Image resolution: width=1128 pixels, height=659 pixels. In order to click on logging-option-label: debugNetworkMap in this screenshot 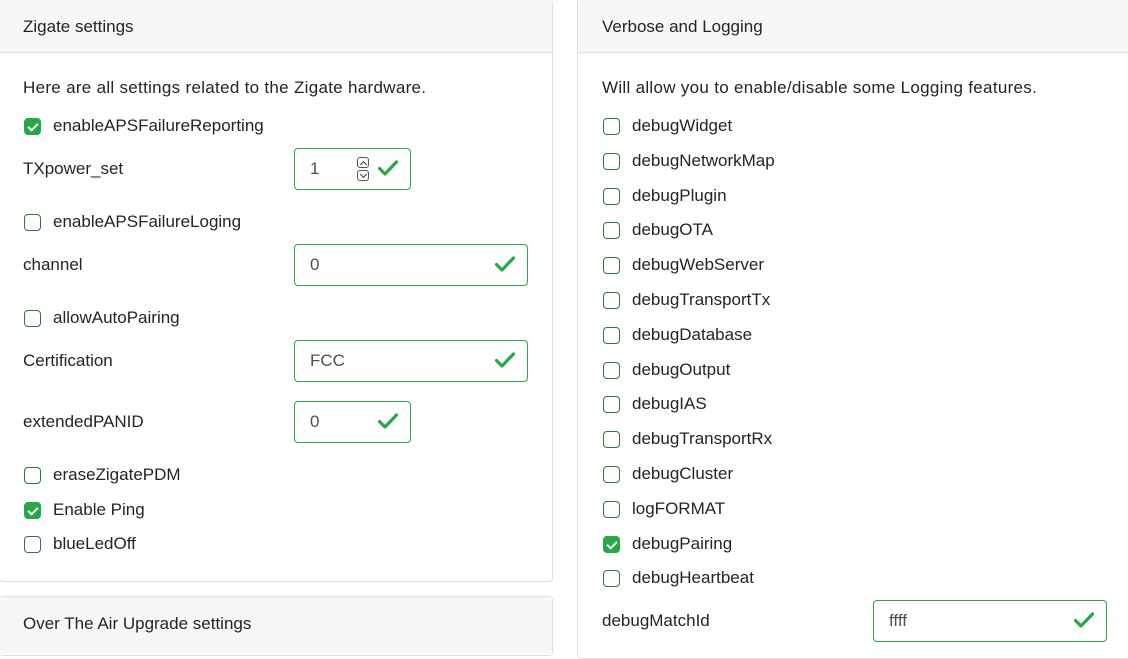, I will do `click(703, 160)`.